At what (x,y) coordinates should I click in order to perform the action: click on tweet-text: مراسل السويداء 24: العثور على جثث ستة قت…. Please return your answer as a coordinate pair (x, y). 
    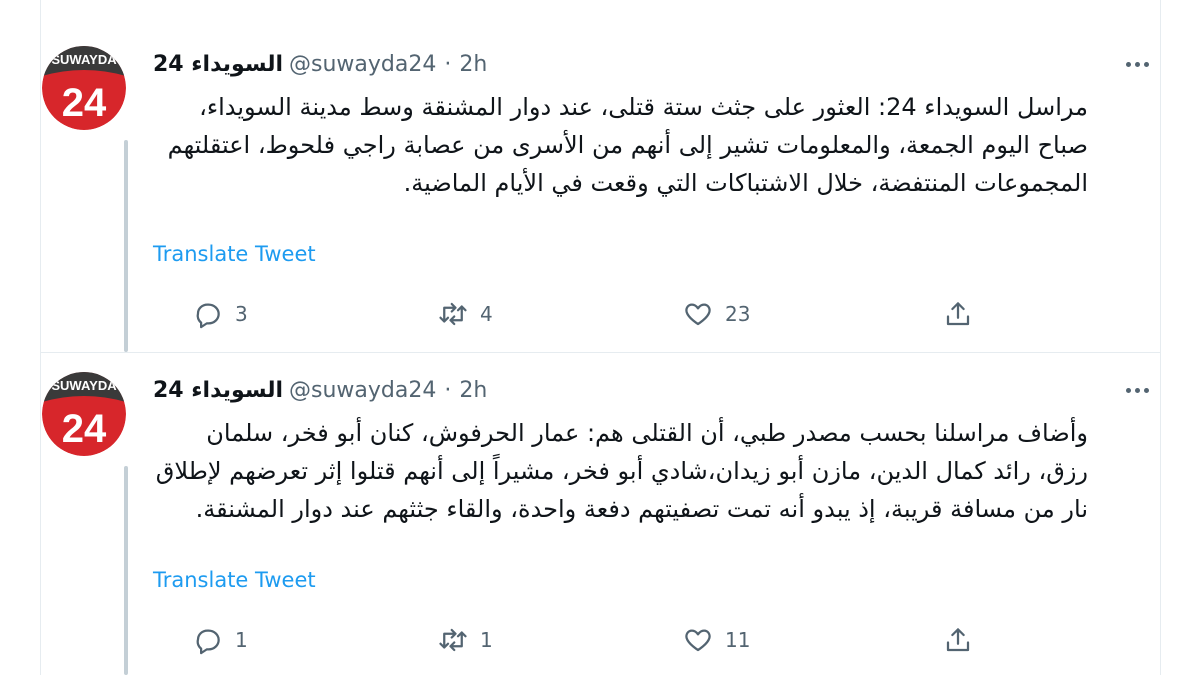
    Looking at the image, I should click on (627, 145).